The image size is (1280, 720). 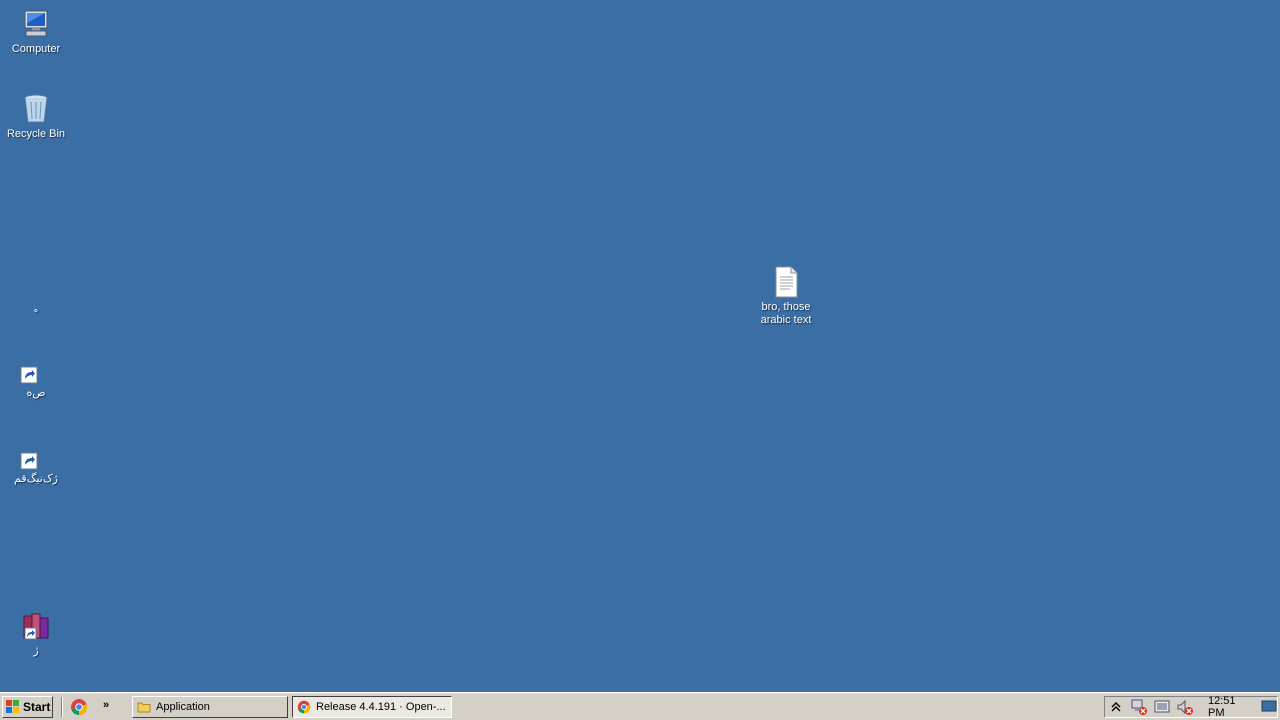 I want to click on volume-muted-icon, so click(x=1185, y=707).